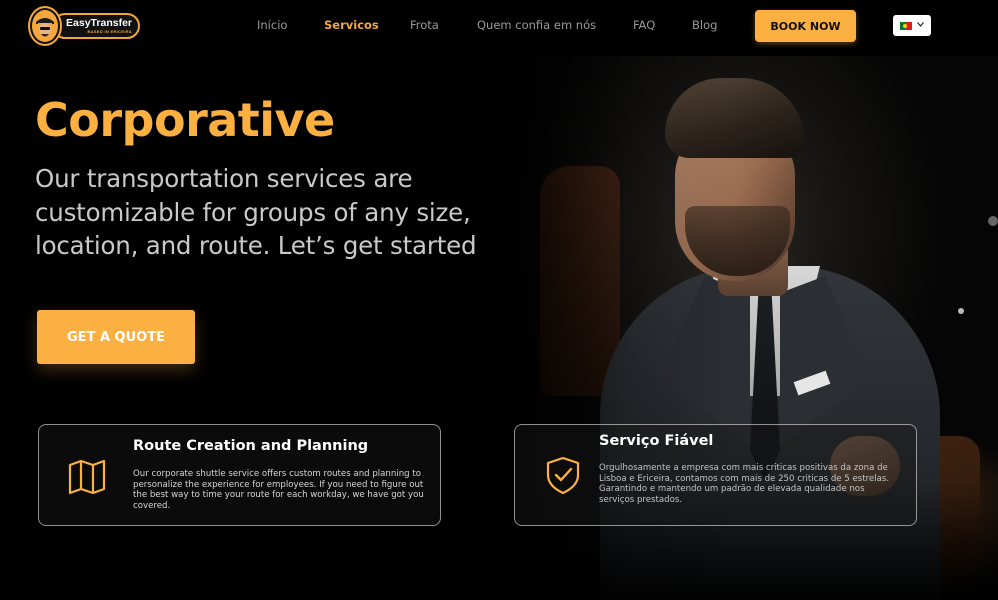 Image resolution: width=998 pixels, height=600 pixels. I want to click on map-icon, so click(87, 477).